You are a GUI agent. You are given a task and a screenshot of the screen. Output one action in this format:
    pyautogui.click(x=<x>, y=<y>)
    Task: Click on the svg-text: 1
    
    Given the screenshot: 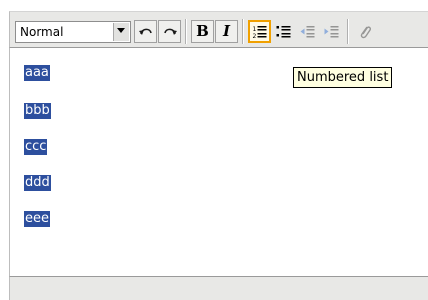 What is the action you would take?
    pyautogui.click(x=254, y=29)
    